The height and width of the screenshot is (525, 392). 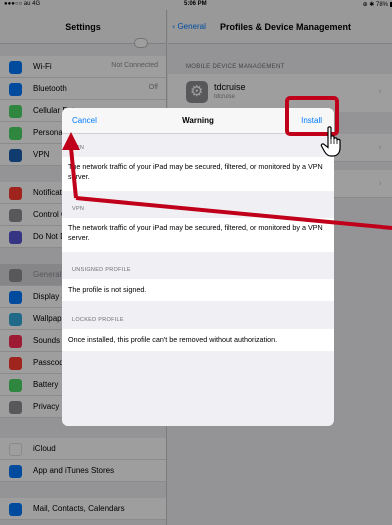 What do you see at coordinates (71, 141) in the screenshot?
I see `arrow-head` at bounding box center [71, 141].